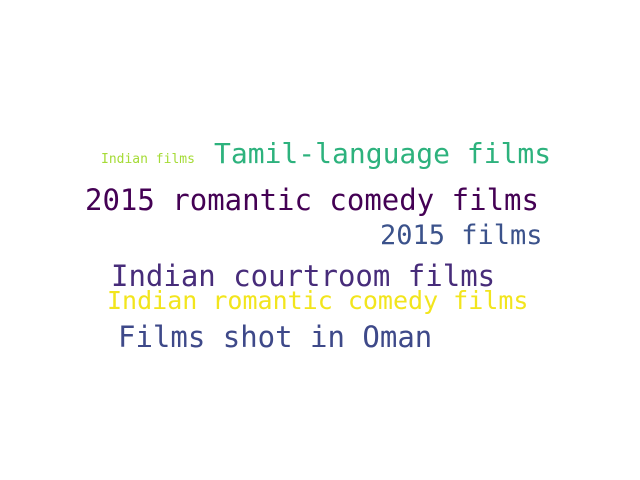 Image resolution: width=640 pixels, height=480 pixels. I want to click on word-films-shot-in-oman: Films shot in Oman, so click(275, 337).